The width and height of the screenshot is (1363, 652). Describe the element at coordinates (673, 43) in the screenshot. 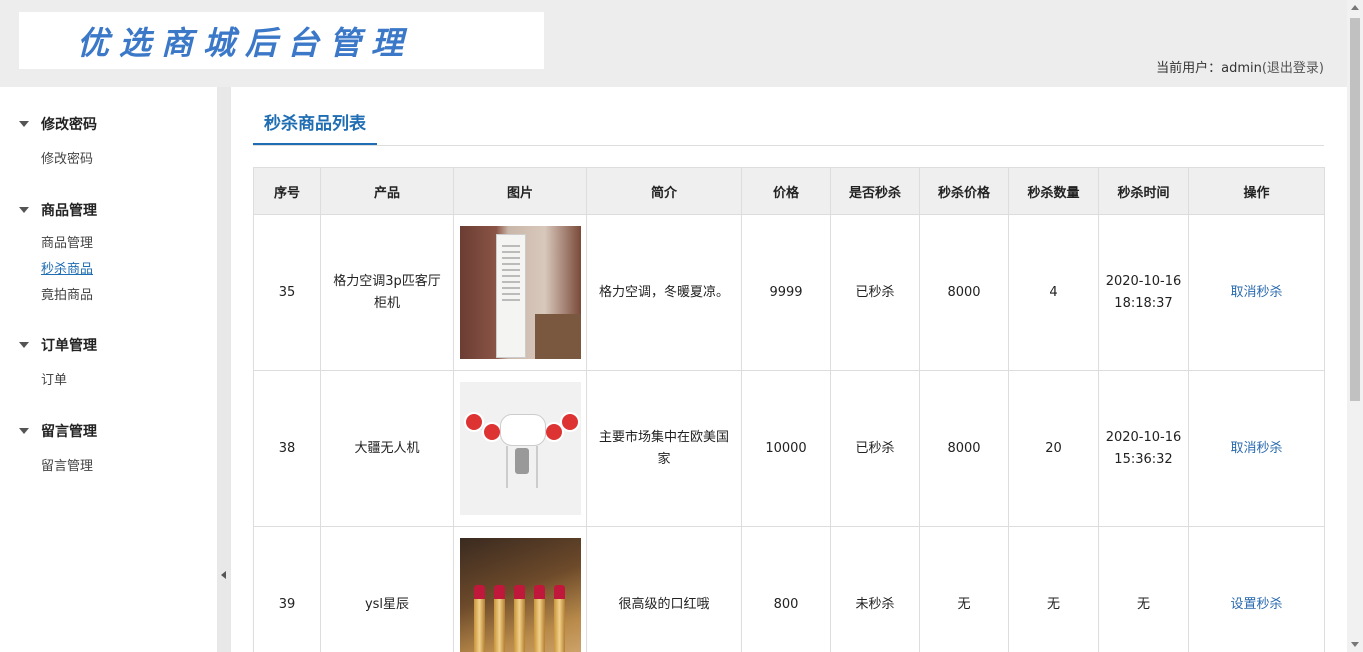

I see `header: 优选商城后台管理 当前用户：admin(退出登录)` at that location.